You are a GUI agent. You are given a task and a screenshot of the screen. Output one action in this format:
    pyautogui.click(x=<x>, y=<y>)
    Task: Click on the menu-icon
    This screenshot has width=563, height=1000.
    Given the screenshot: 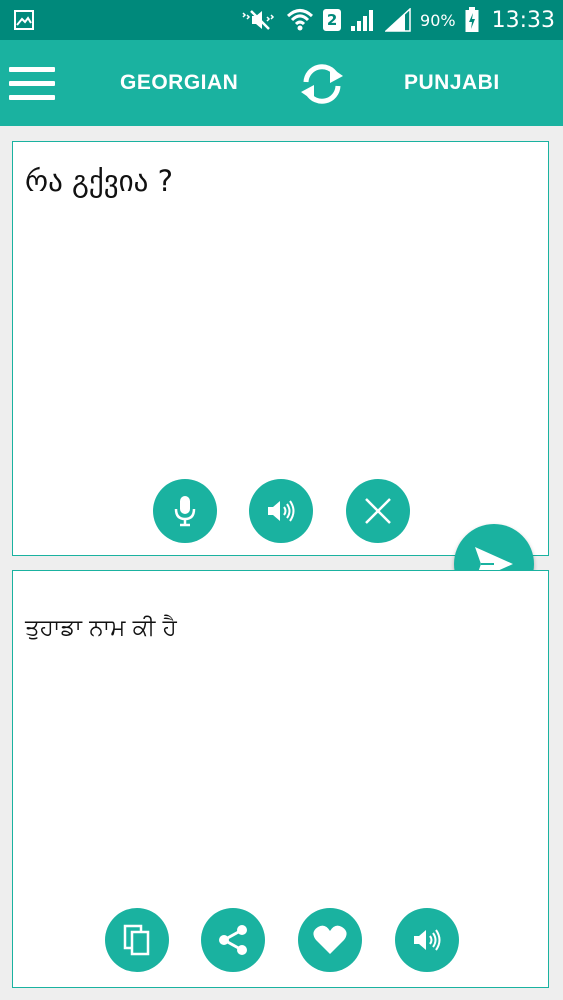 What is the action you would take?
    pyautogui.click(x=32, y=84)
    